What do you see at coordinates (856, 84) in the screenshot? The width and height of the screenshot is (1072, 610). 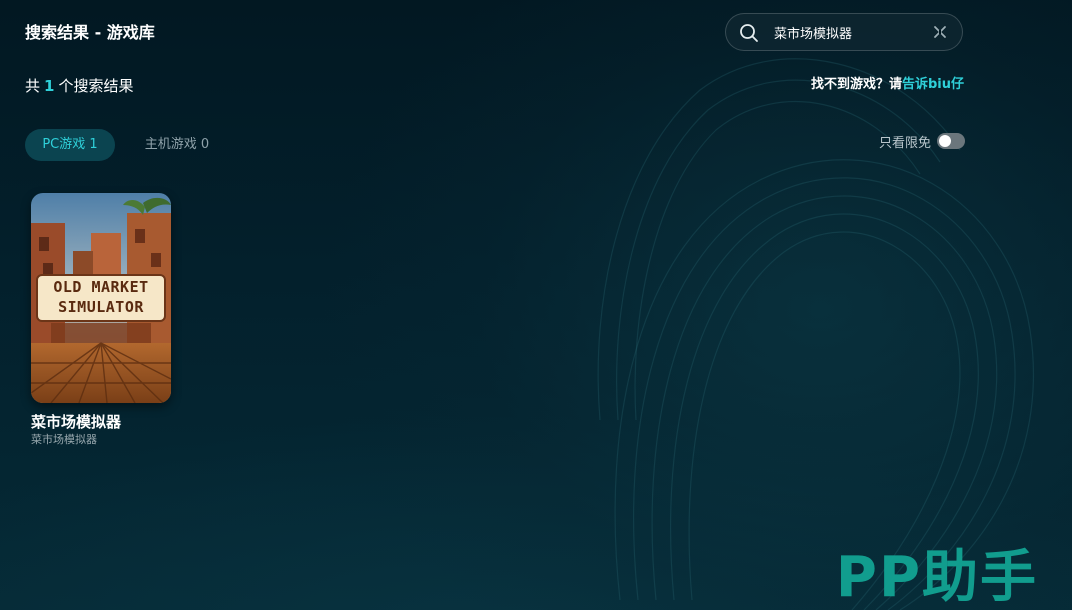 I see `not-found-text: 找不到游戏？请` at bounding box center [856, 84].